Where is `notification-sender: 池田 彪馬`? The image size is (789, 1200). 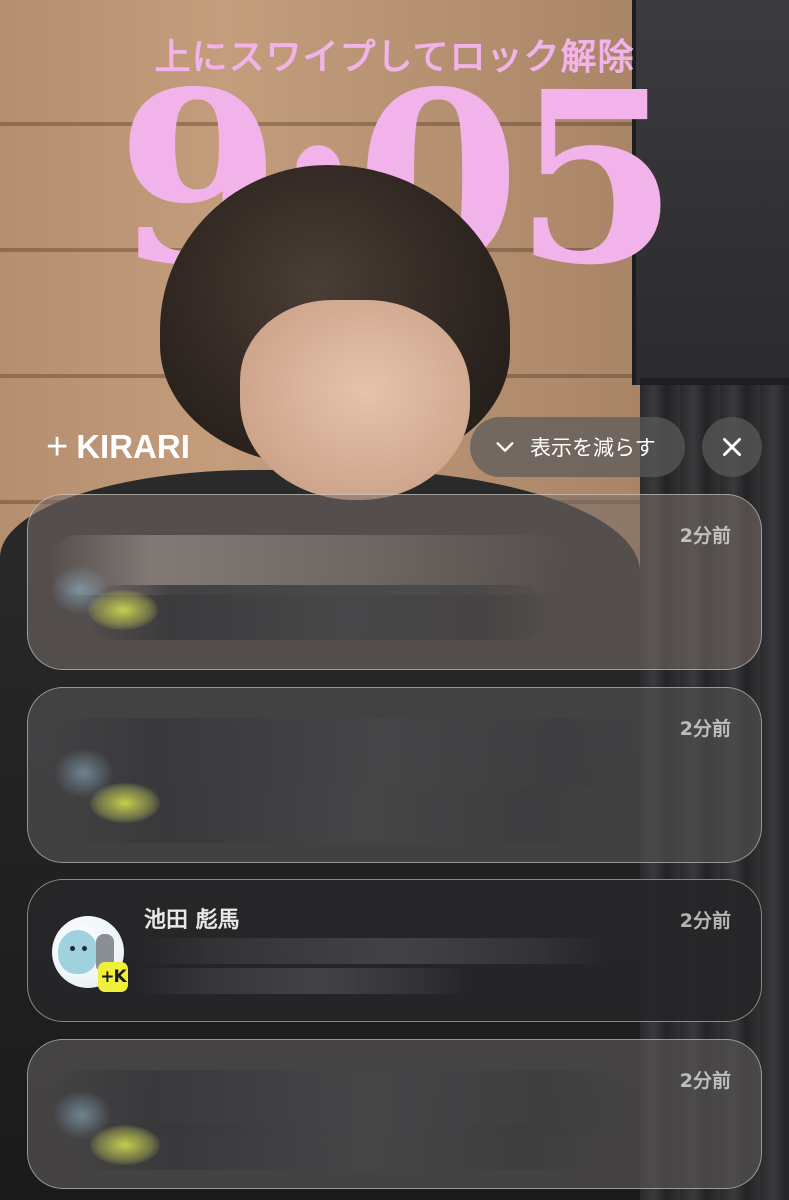 notification-sender: 池田 彪馬 is located at coordinates (192, 920).